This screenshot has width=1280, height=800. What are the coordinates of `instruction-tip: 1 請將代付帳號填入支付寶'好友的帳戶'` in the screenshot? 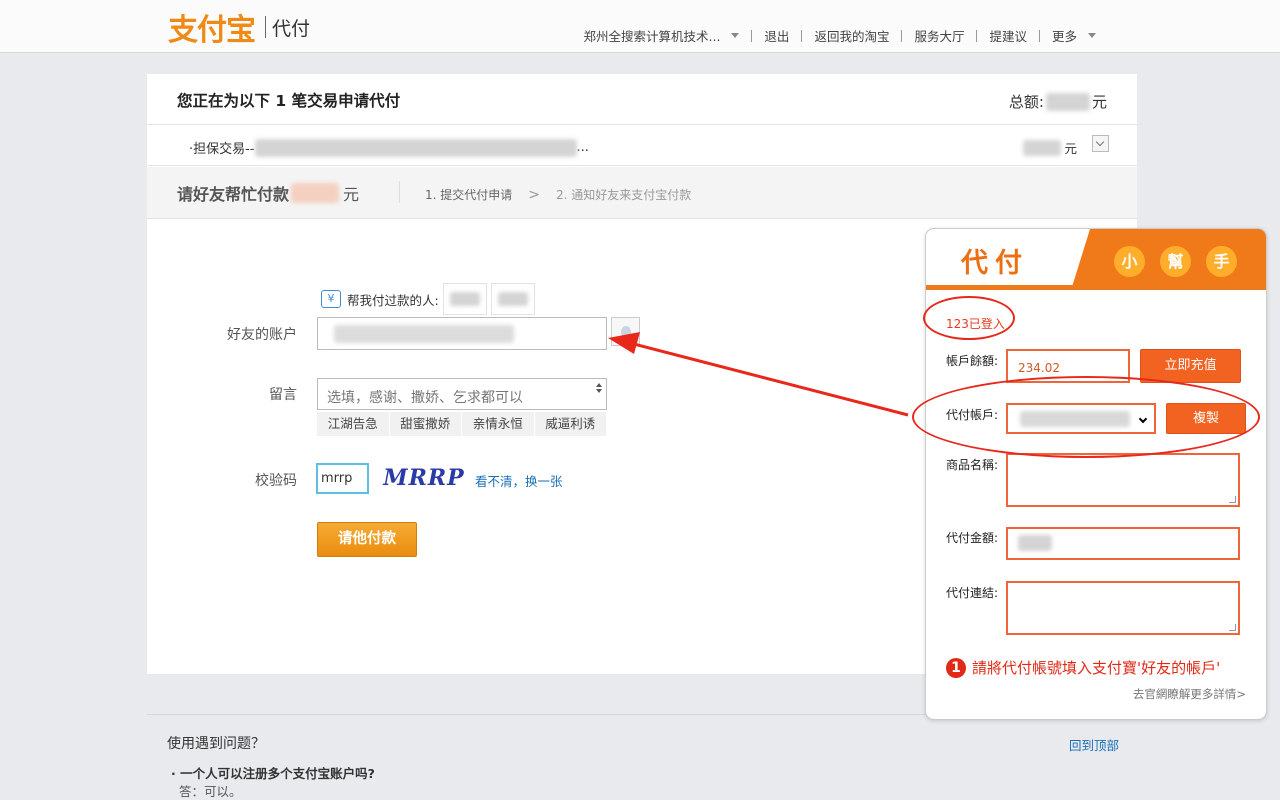 It's located at (1083, 667).